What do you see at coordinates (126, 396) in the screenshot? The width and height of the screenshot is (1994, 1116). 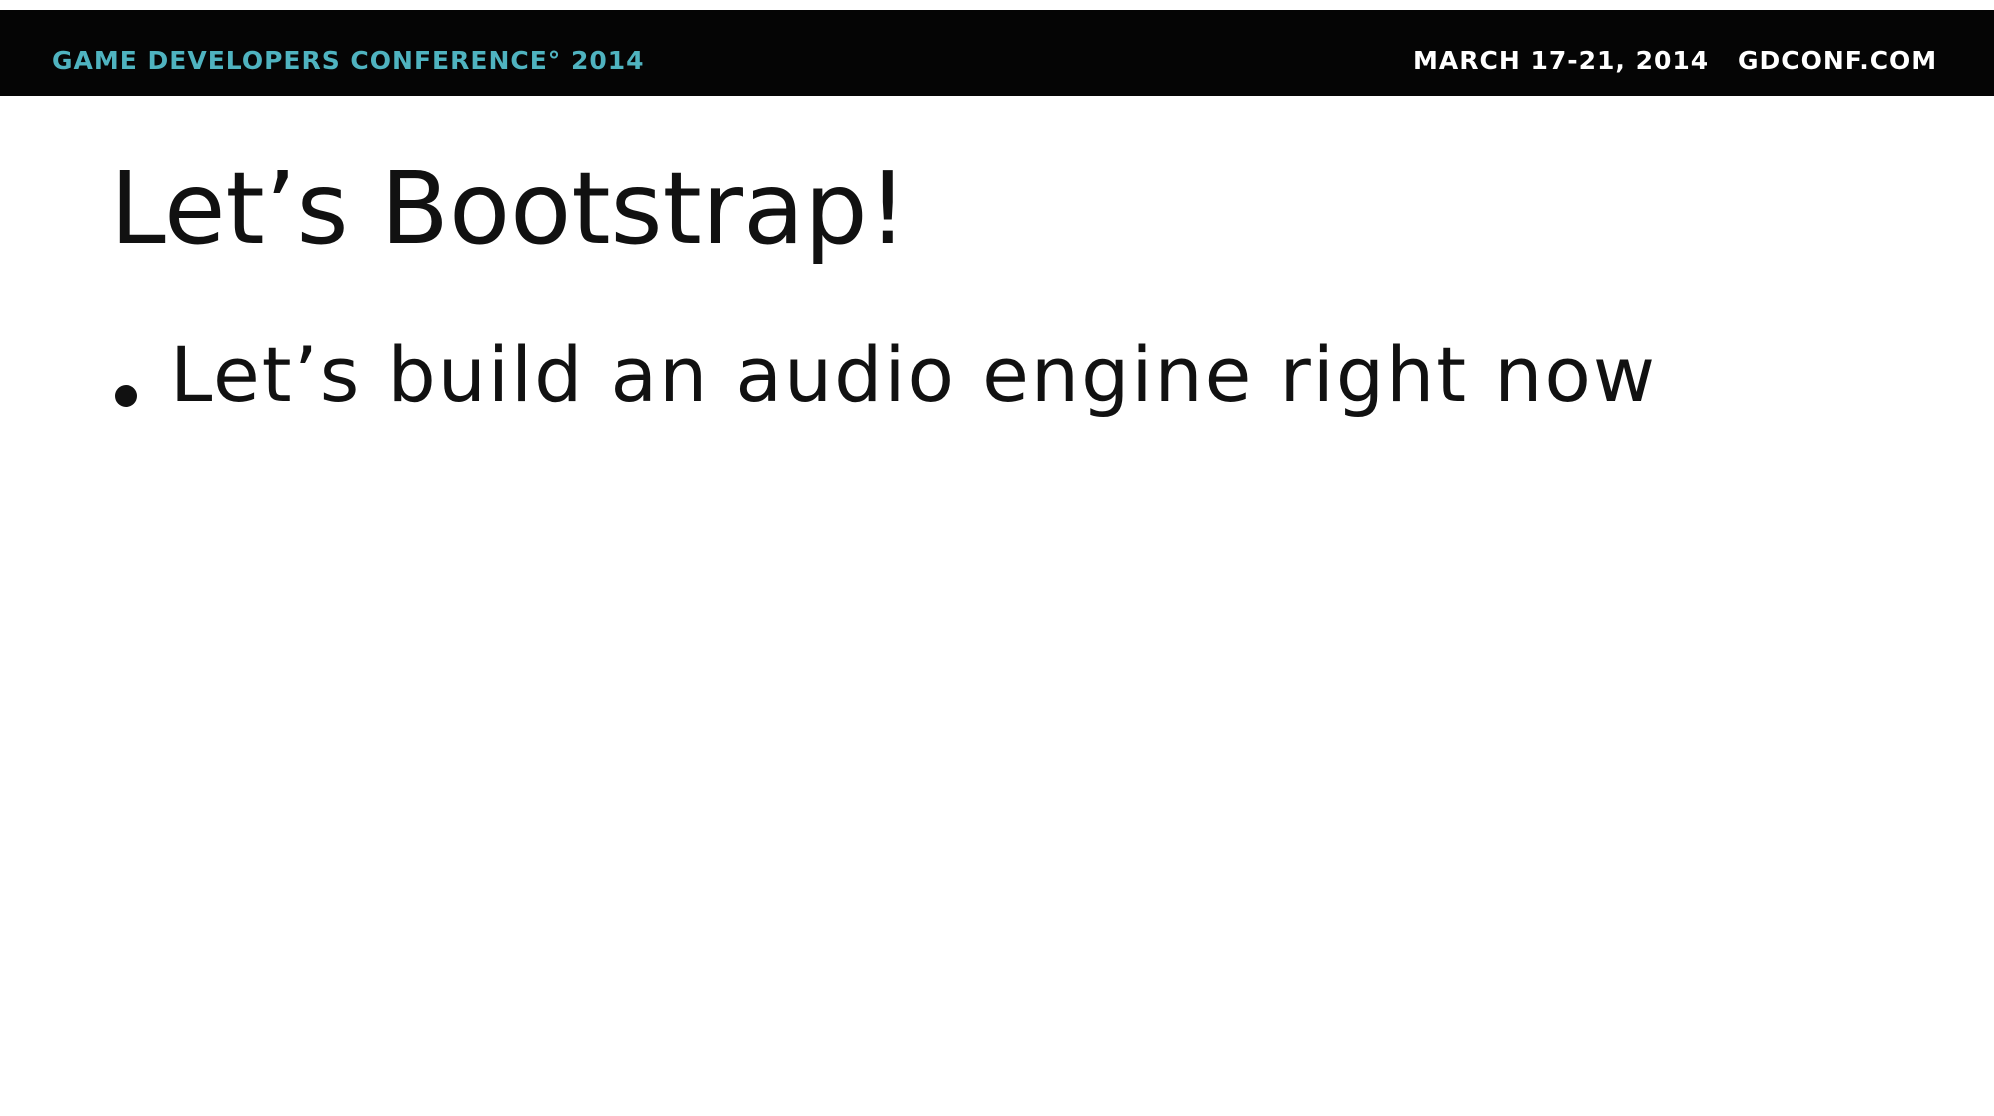 I see `bullet-dot-icon` at bounding box center [126, 396].